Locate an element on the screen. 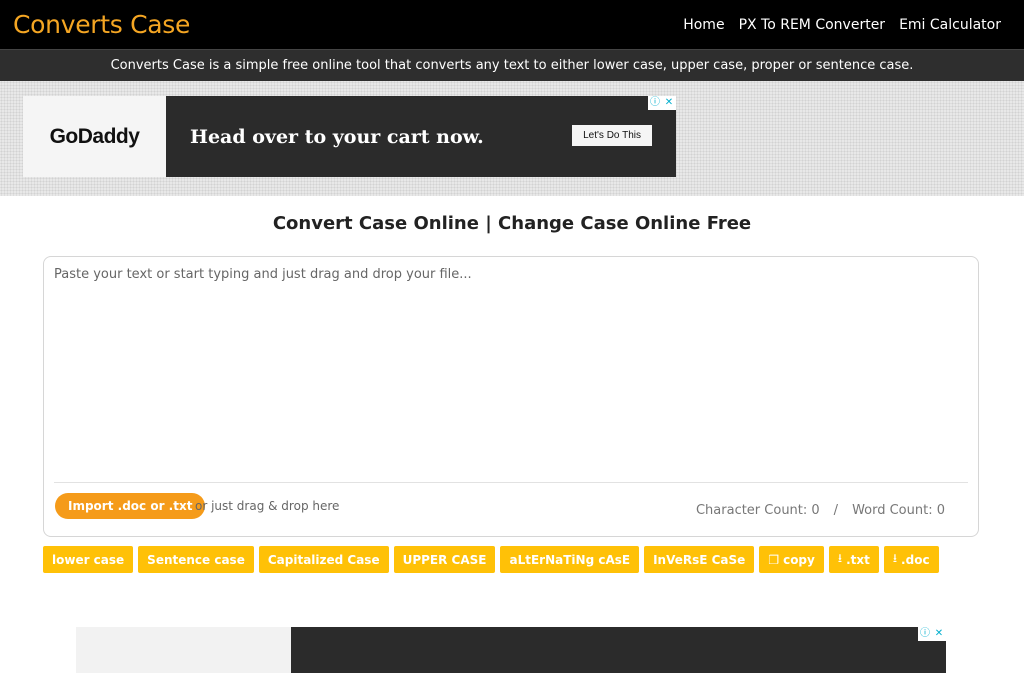  download-txt-button: ⭳ .txt is located at coordinates (853, 559).